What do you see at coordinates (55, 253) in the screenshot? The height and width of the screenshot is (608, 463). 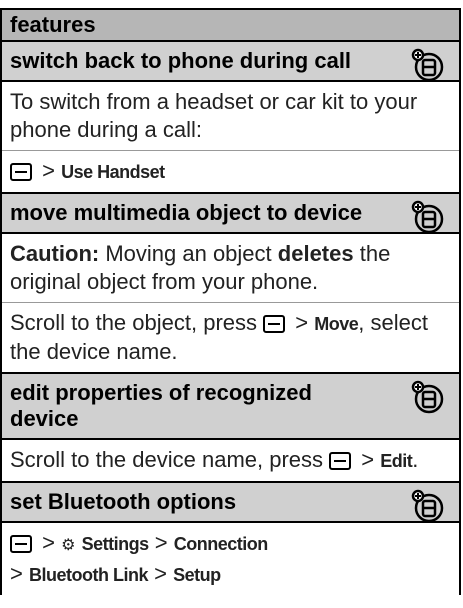 I see `caution-label: Caution:` at bounding box center [55, 253].